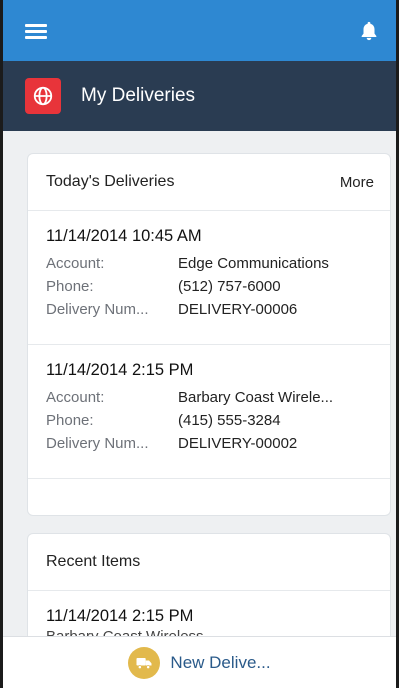 This screenshot has width=399, height=688. I want to click on card-title: Recent Items, so click(93, 561).